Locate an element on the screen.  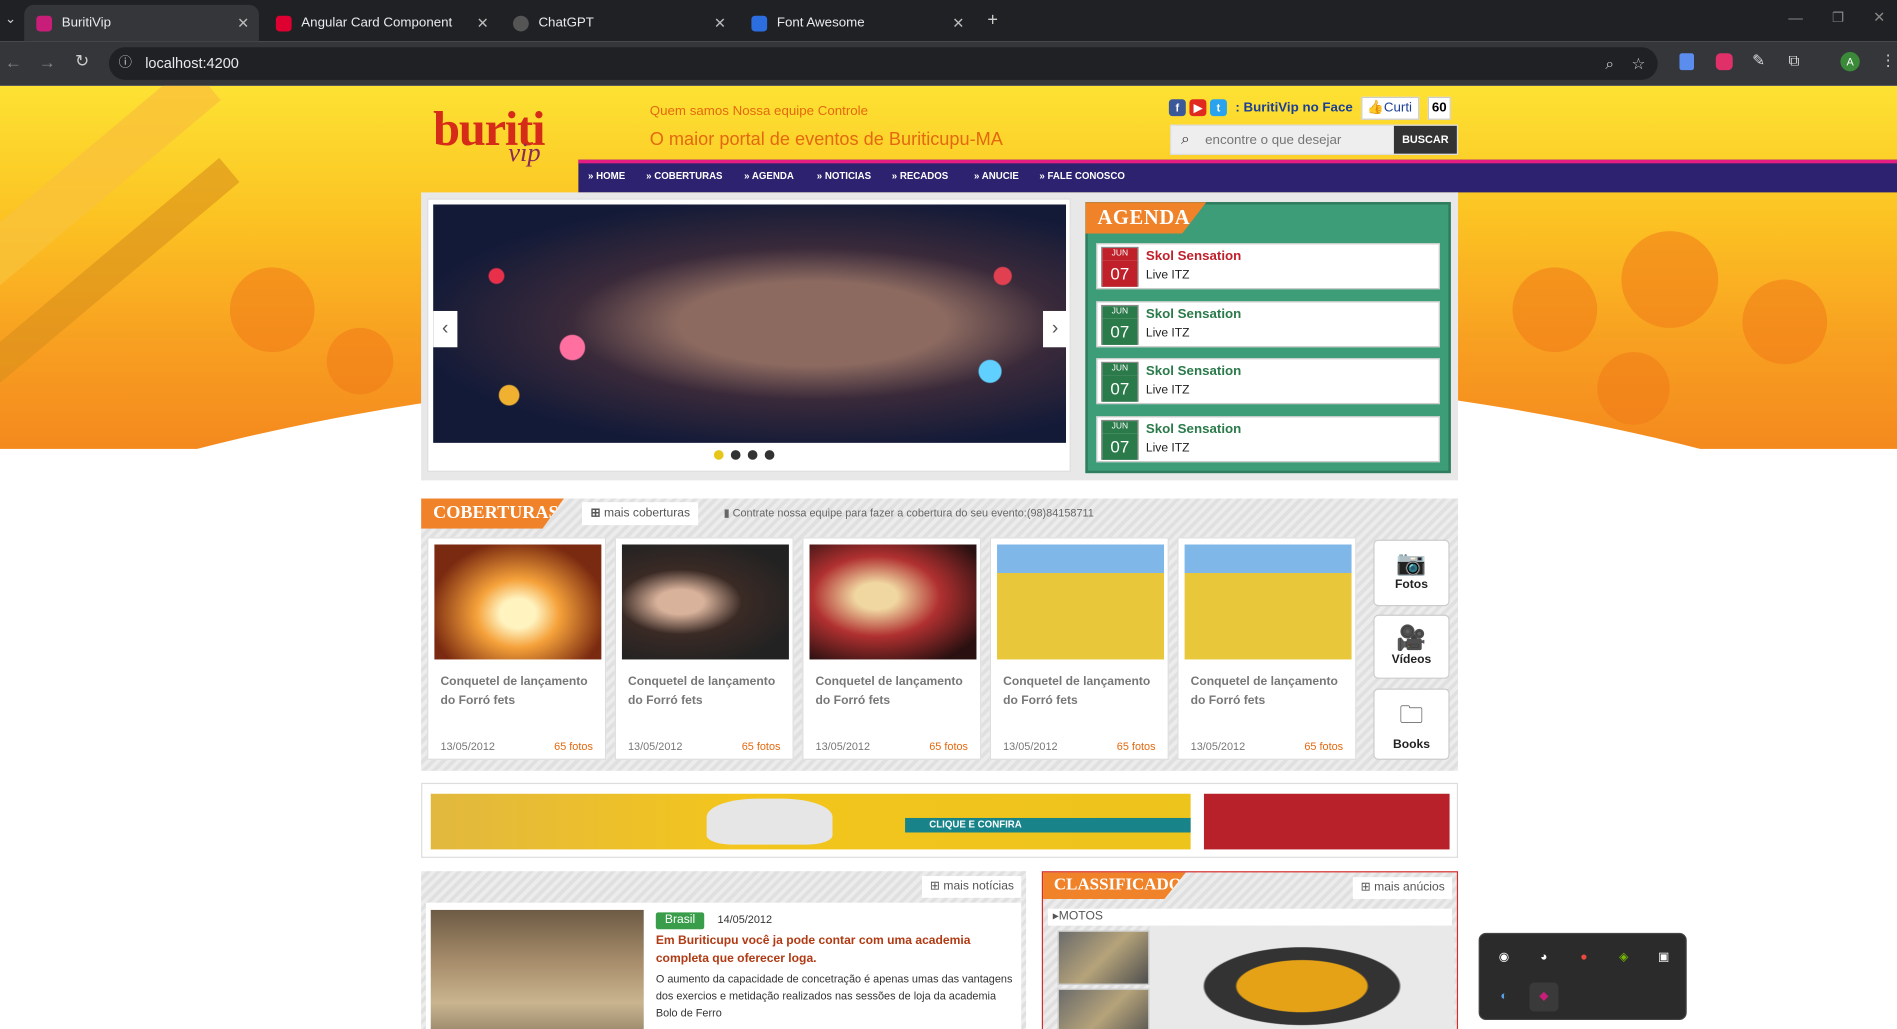
slide-image is located at coordinates (750, 323).